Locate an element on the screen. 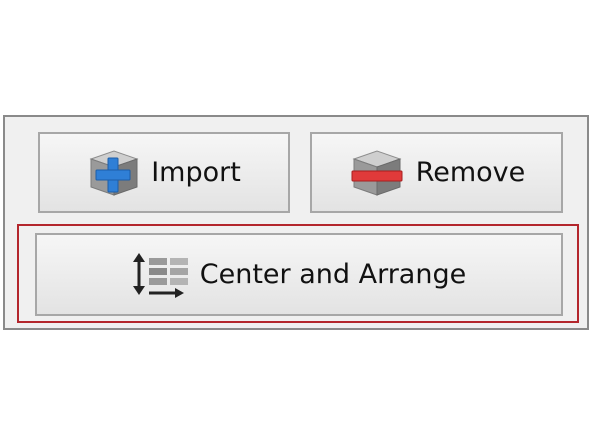 The image size is (592, 444). remove-label: Remove is located at coordinates (470, 172).